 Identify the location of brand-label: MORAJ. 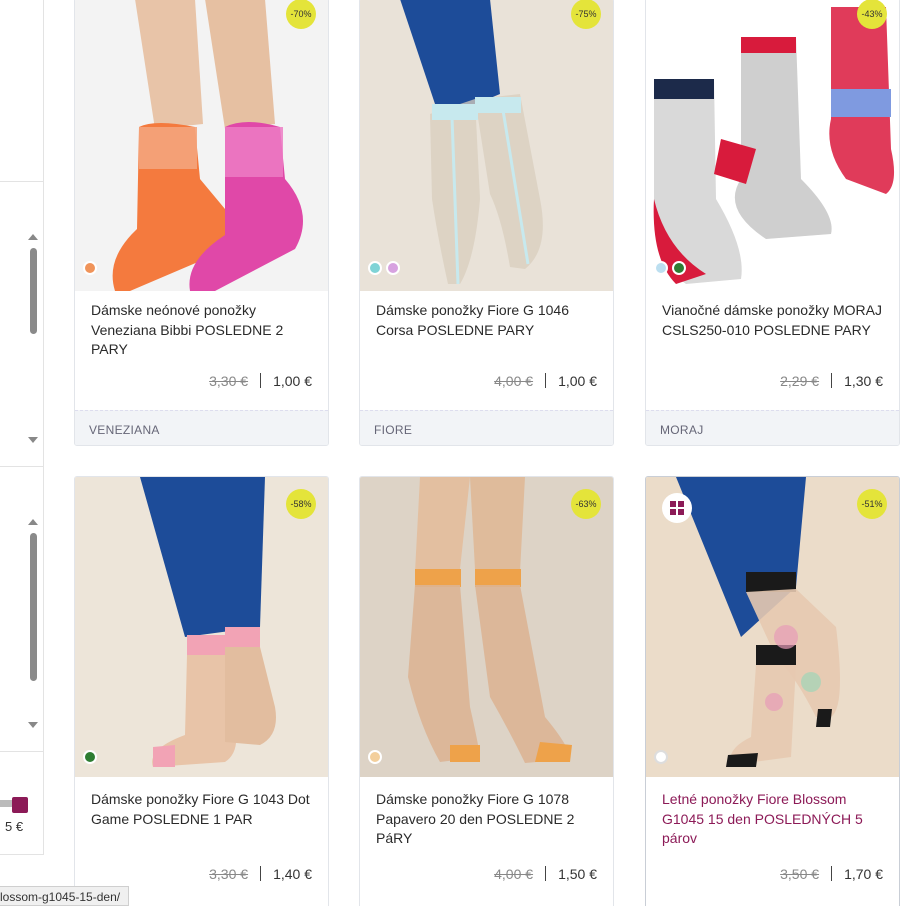
(772, 427).